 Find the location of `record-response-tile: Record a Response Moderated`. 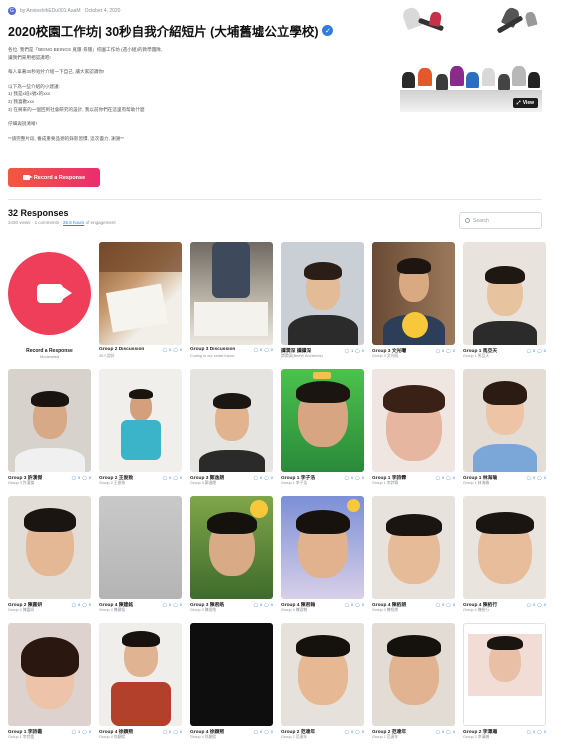

record-response-tile: Record a Response Moderated is located at coordinates (49, 303).